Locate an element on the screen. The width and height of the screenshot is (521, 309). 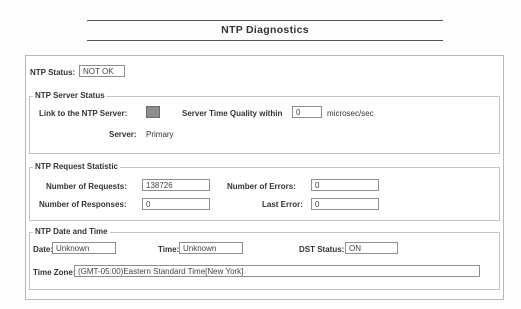
date-time-legend: NTP Date and Time is located at coordinates (71, 231).